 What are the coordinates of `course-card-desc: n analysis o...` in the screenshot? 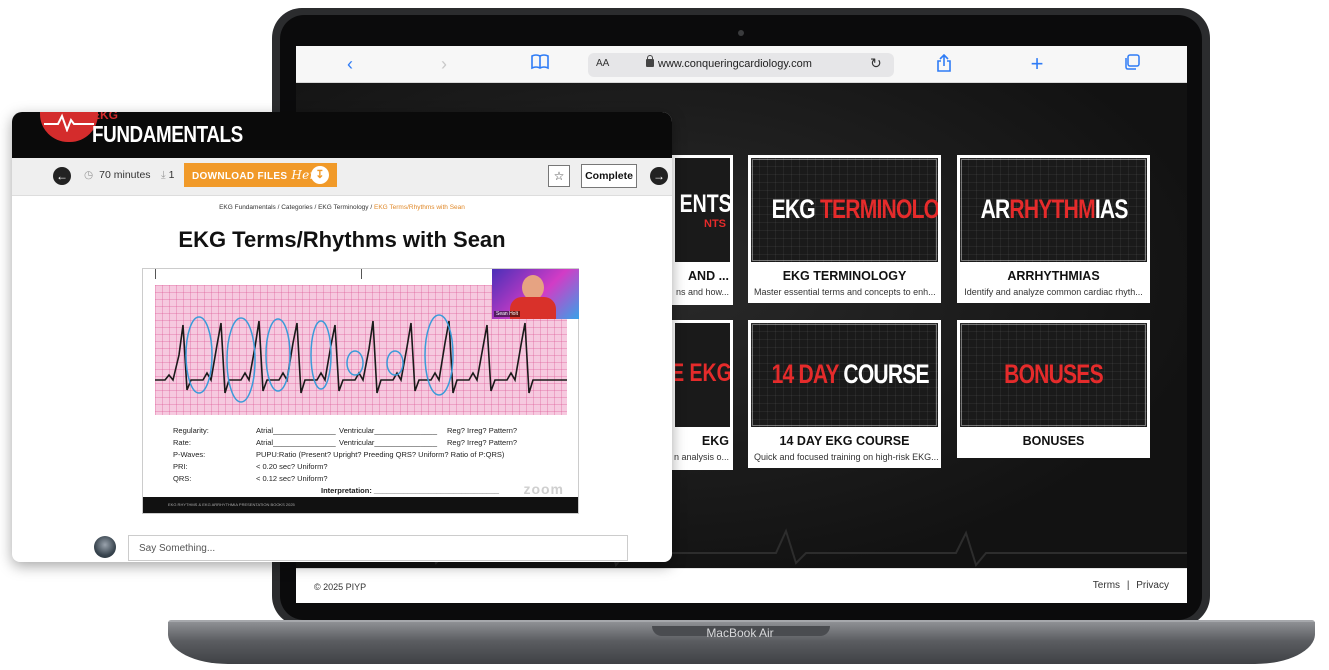 It's located at (701, 457).